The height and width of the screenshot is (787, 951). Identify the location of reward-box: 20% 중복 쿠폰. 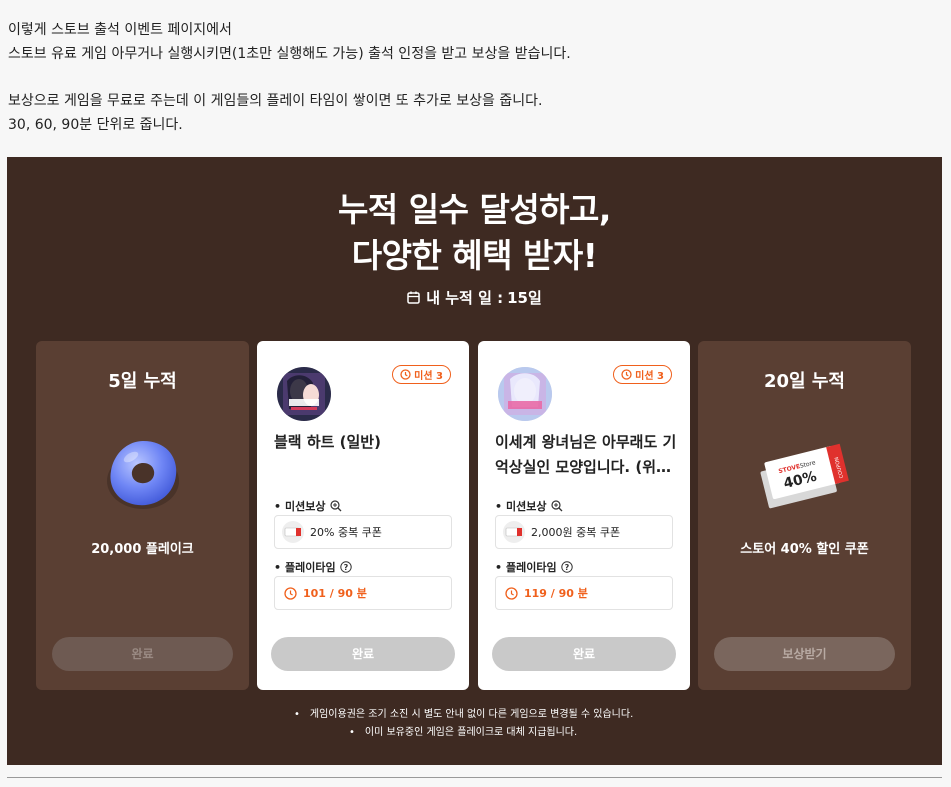
(363, 532).